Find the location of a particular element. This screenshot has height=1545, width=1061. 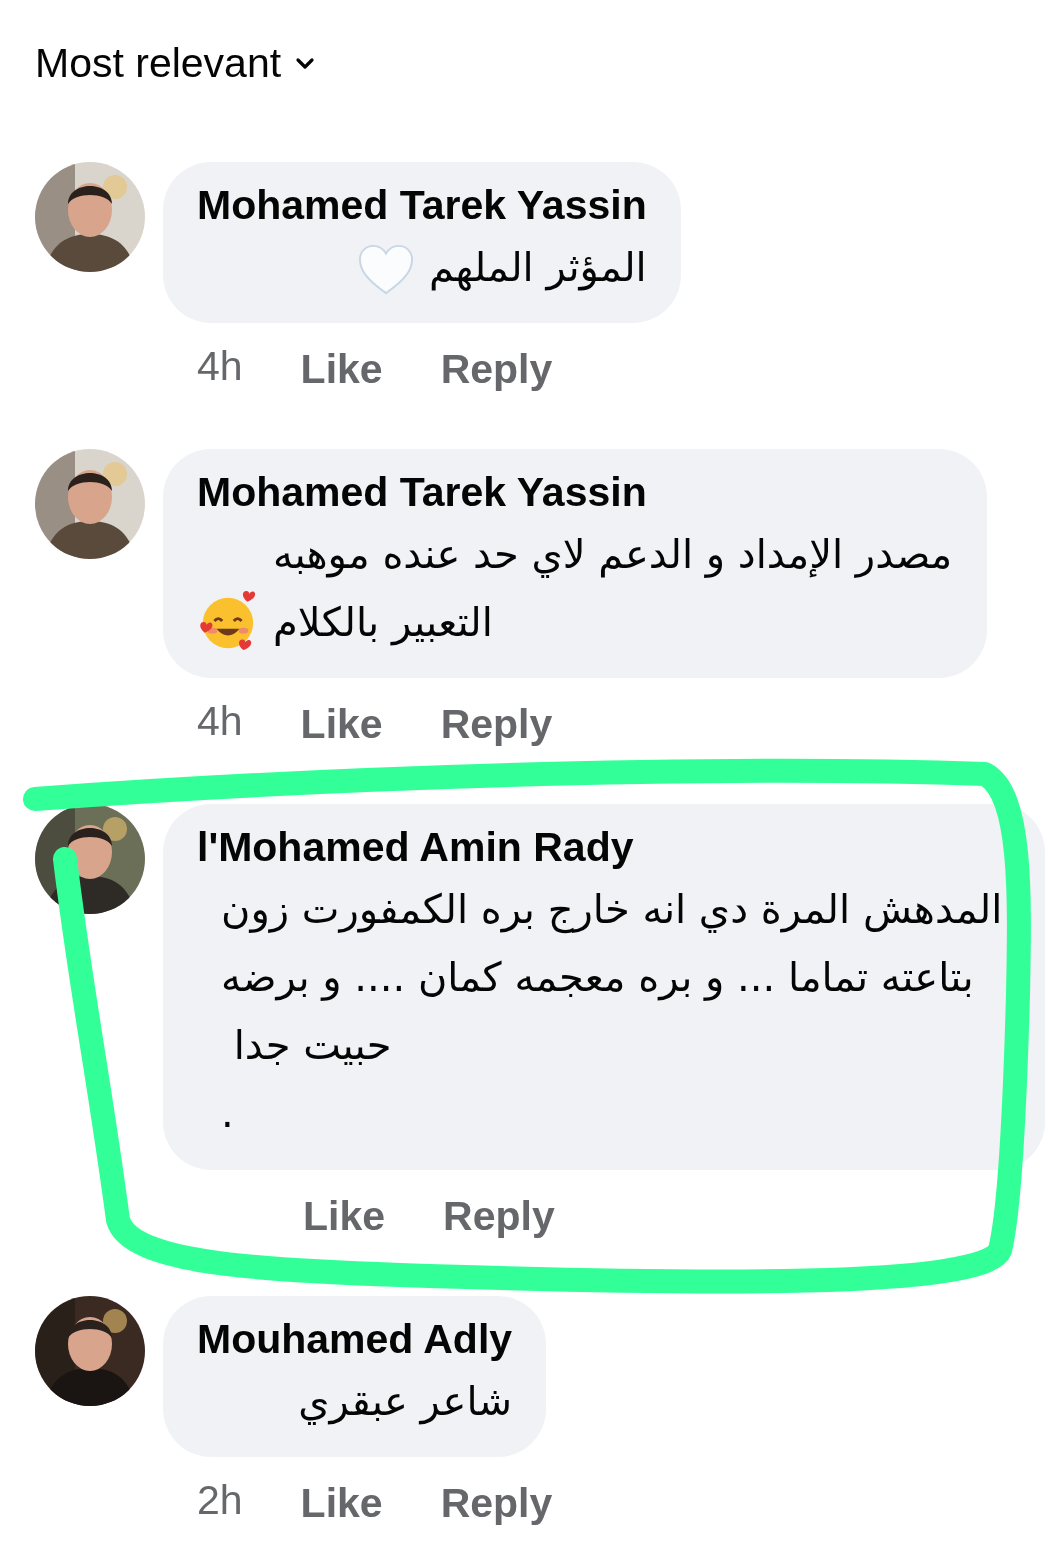

chevron-down-icon is located at coordinates (305, 63).